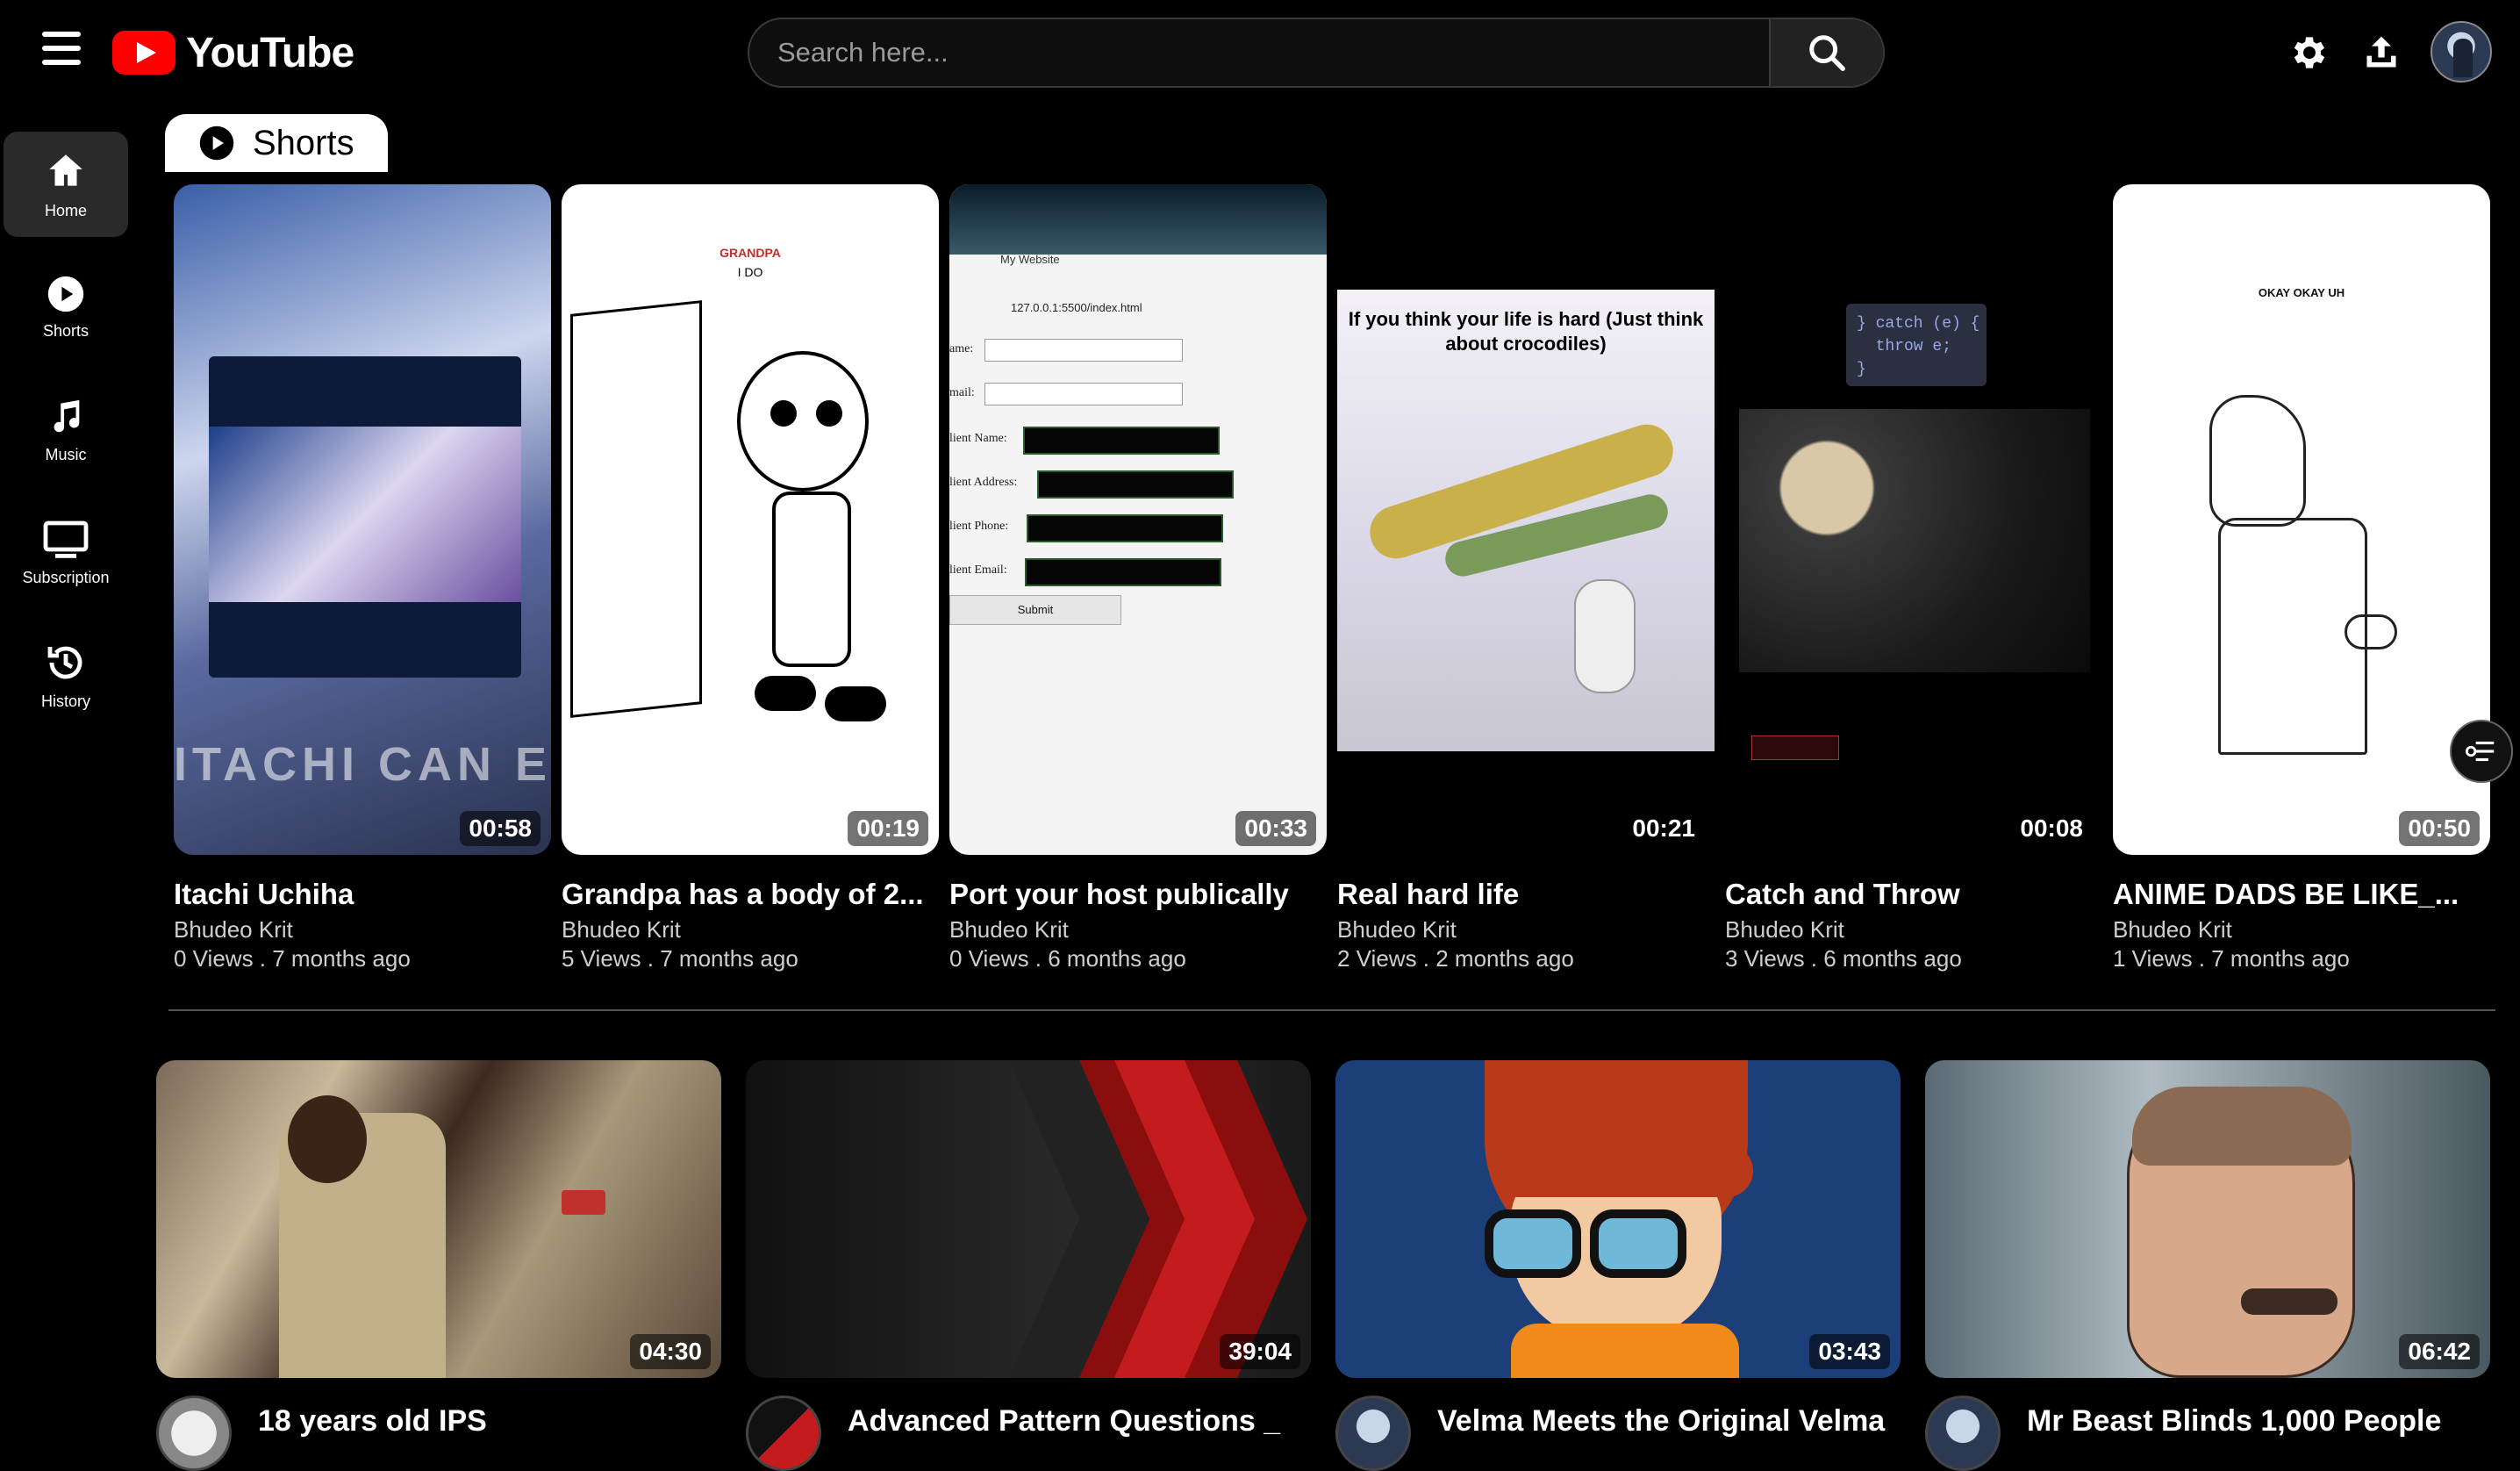  Describe the element at coordinates (65, 331) in the screenshot. I see `sidebar-item-label: Shorts` at that location.